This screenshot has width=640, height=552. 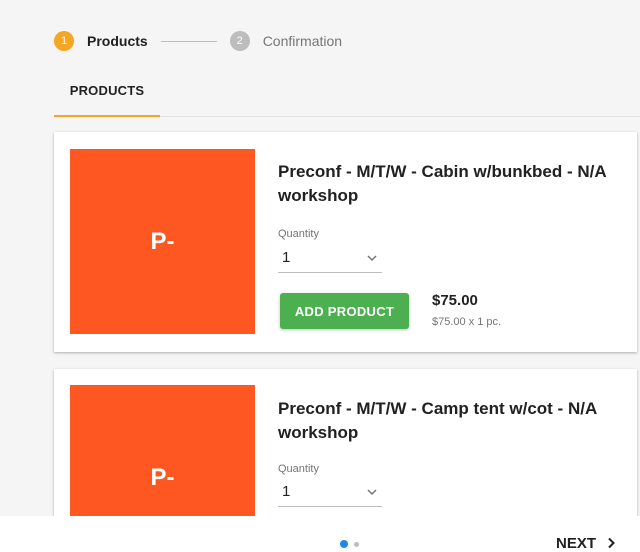 What do you see at coordinates (347, 91) in the screenshot?
I see `tab-bar: PRODUCTS` at bounding box center [347, 91].